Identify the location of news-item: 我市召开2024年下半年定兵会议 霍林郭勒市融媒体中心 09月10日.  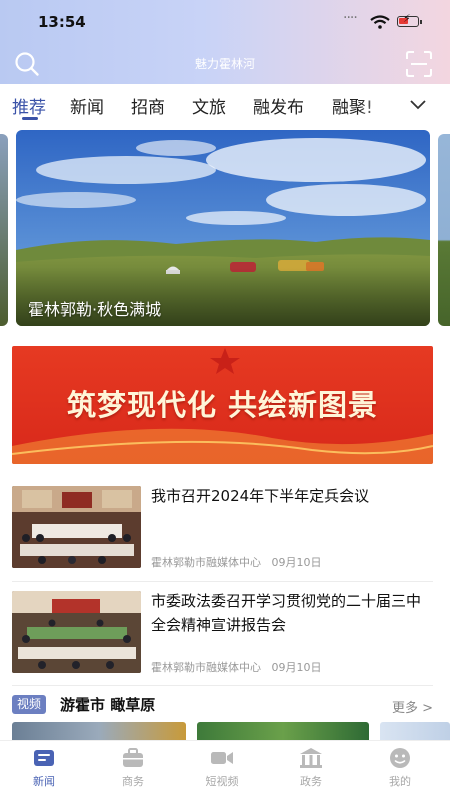
(222, 529).